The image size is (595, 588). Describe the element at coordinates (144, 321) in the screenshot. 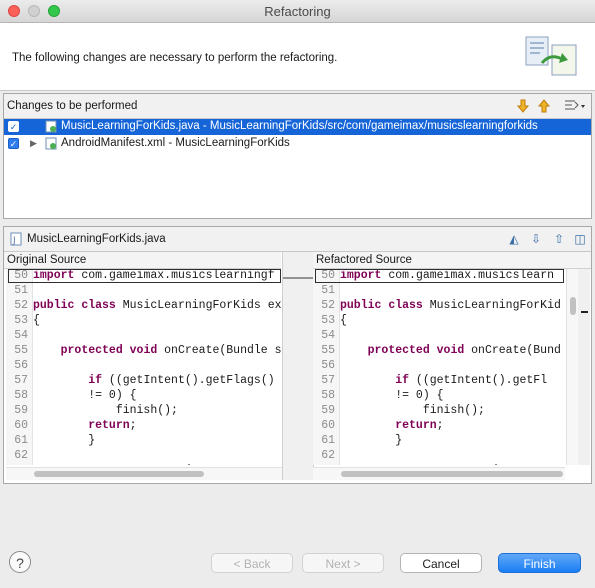

I see `code-line: 53 {` at that location.